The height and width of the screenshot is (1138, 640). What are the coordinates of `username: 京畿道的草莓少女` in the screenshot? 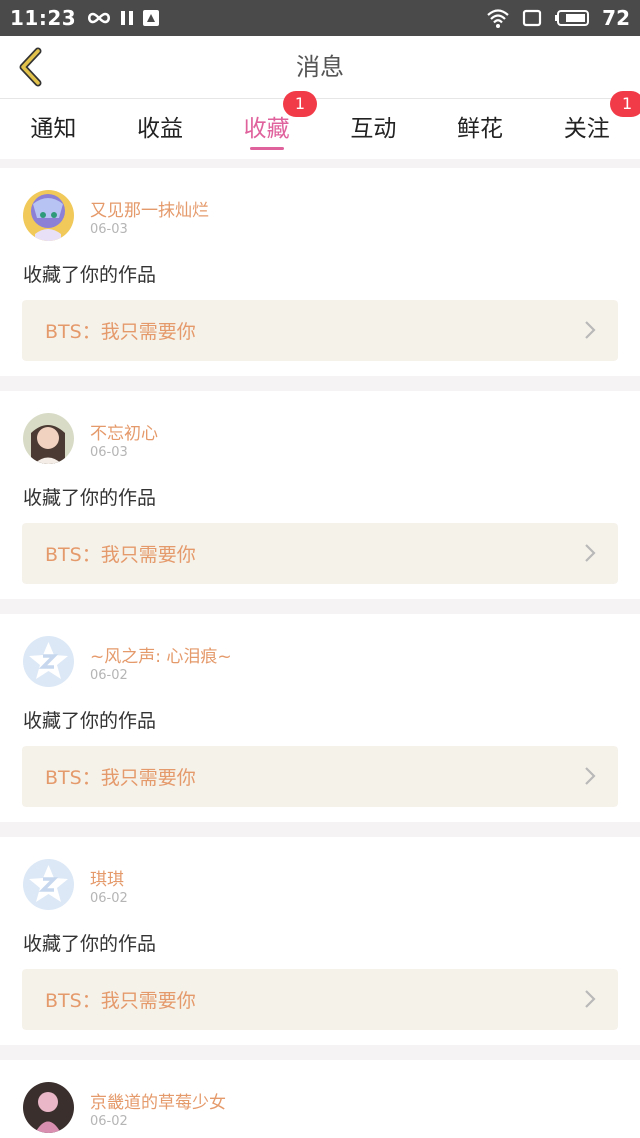 It's located at (158, 1100).